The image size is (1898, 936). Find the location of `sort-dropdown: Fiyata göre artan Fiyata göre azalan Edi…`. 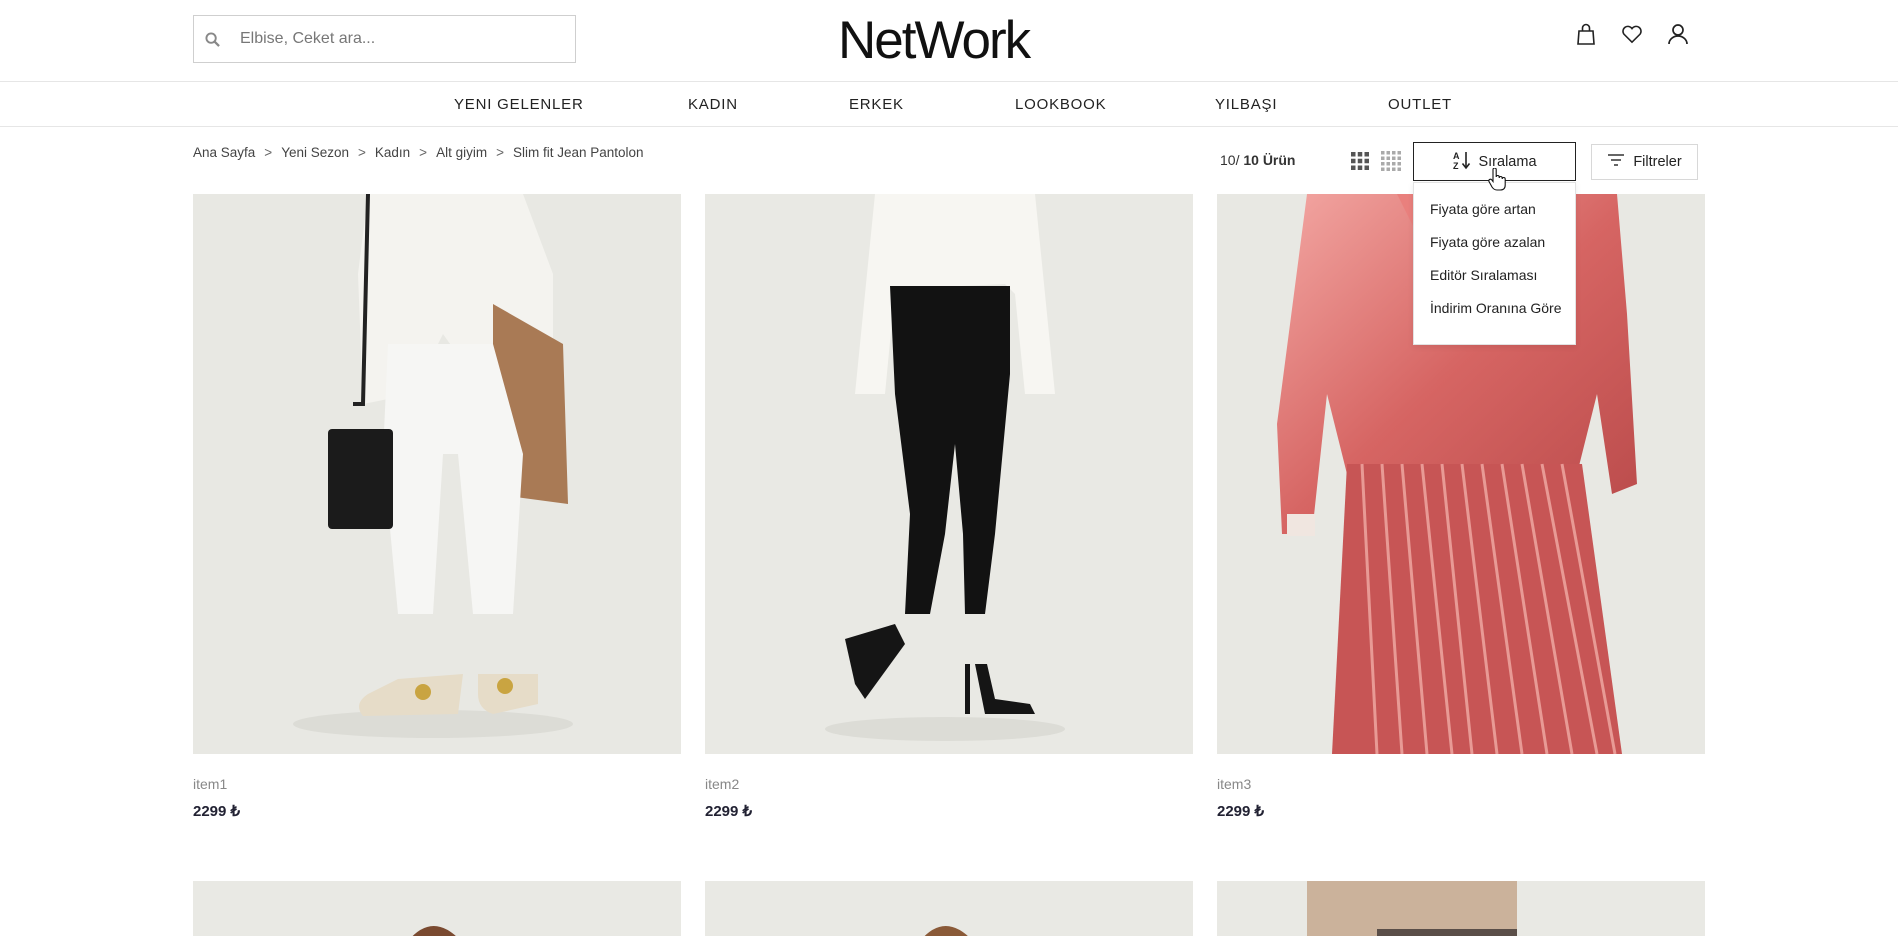

sort-dropdown: Fiyata göre artan Fiyata göre azalan Edi… is located at coordinates (1494, 263).